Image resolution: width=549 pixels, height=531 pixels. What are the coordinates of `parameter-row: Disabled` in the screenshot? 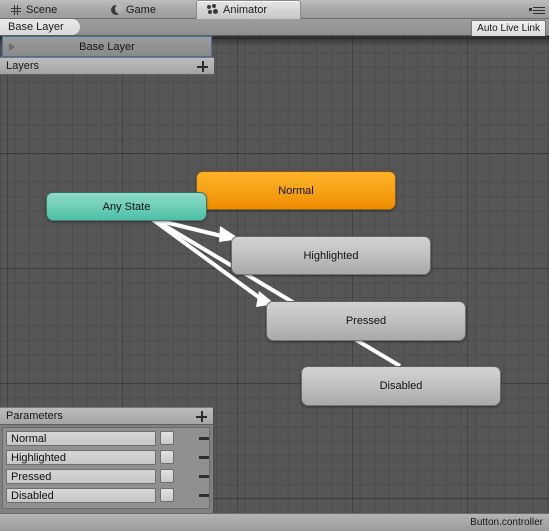 It's located at (106, 495).